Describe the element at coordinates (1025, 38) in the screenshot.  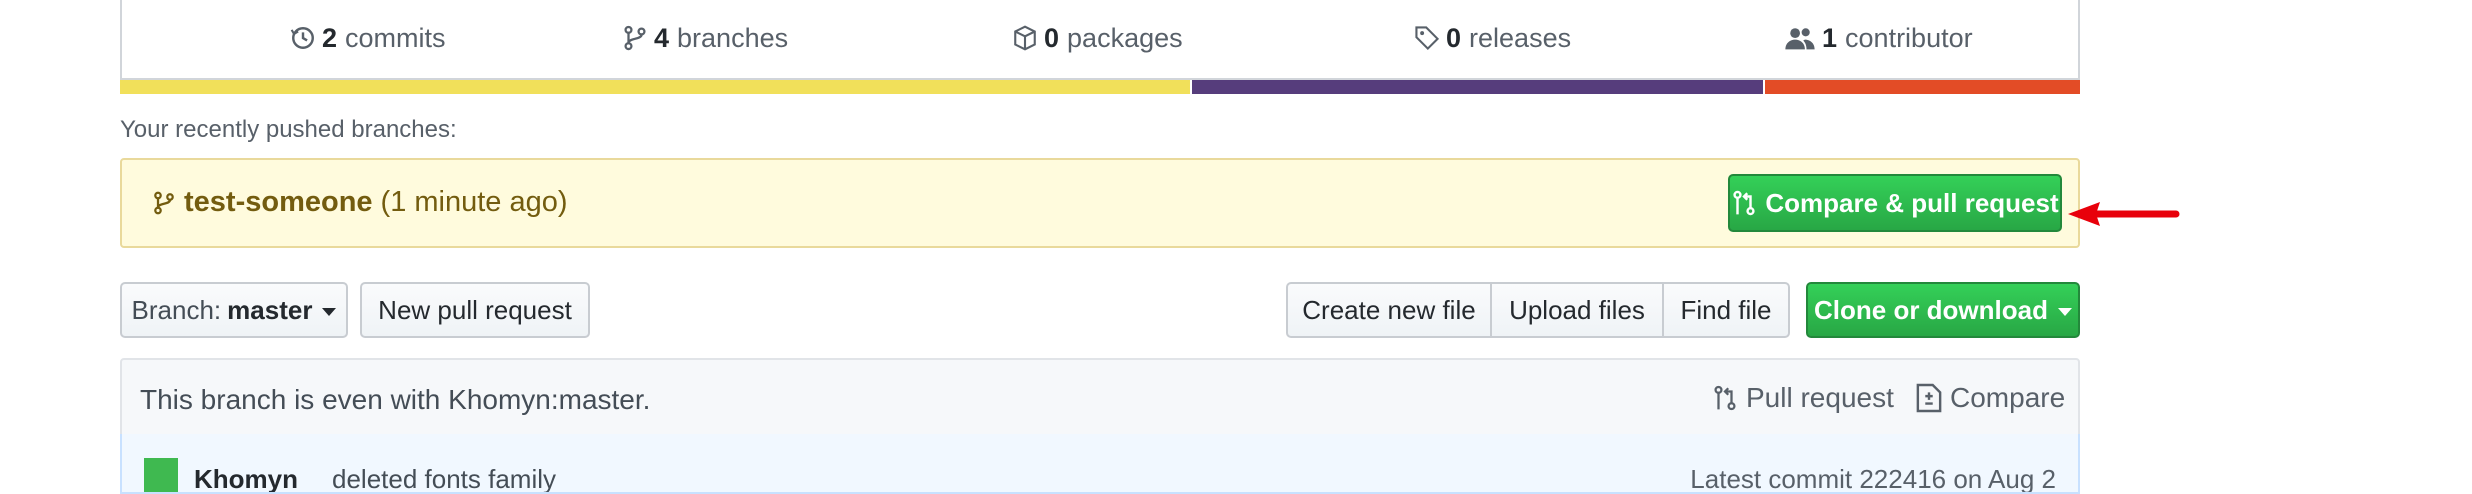
I see `package-icon` at that location.